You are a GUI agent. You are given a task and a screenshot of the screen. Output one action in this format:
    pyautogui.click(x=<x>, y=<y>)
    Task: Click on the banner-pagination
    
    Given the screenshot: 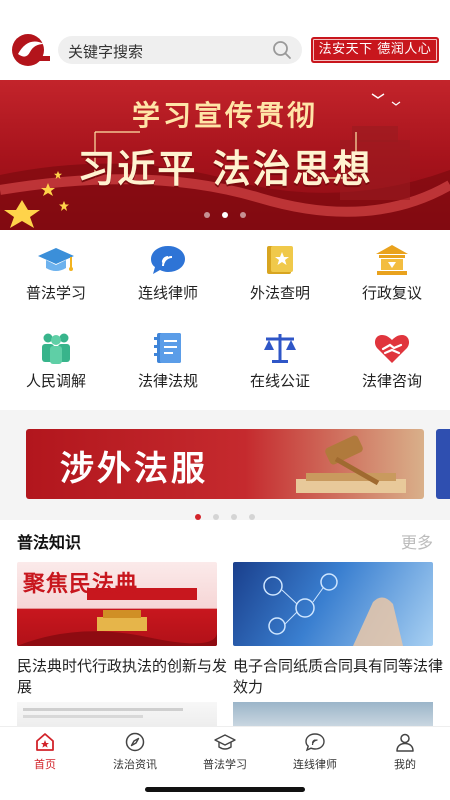 What is the action you would take?
    pyautogui.click(x=225, y=212)
    